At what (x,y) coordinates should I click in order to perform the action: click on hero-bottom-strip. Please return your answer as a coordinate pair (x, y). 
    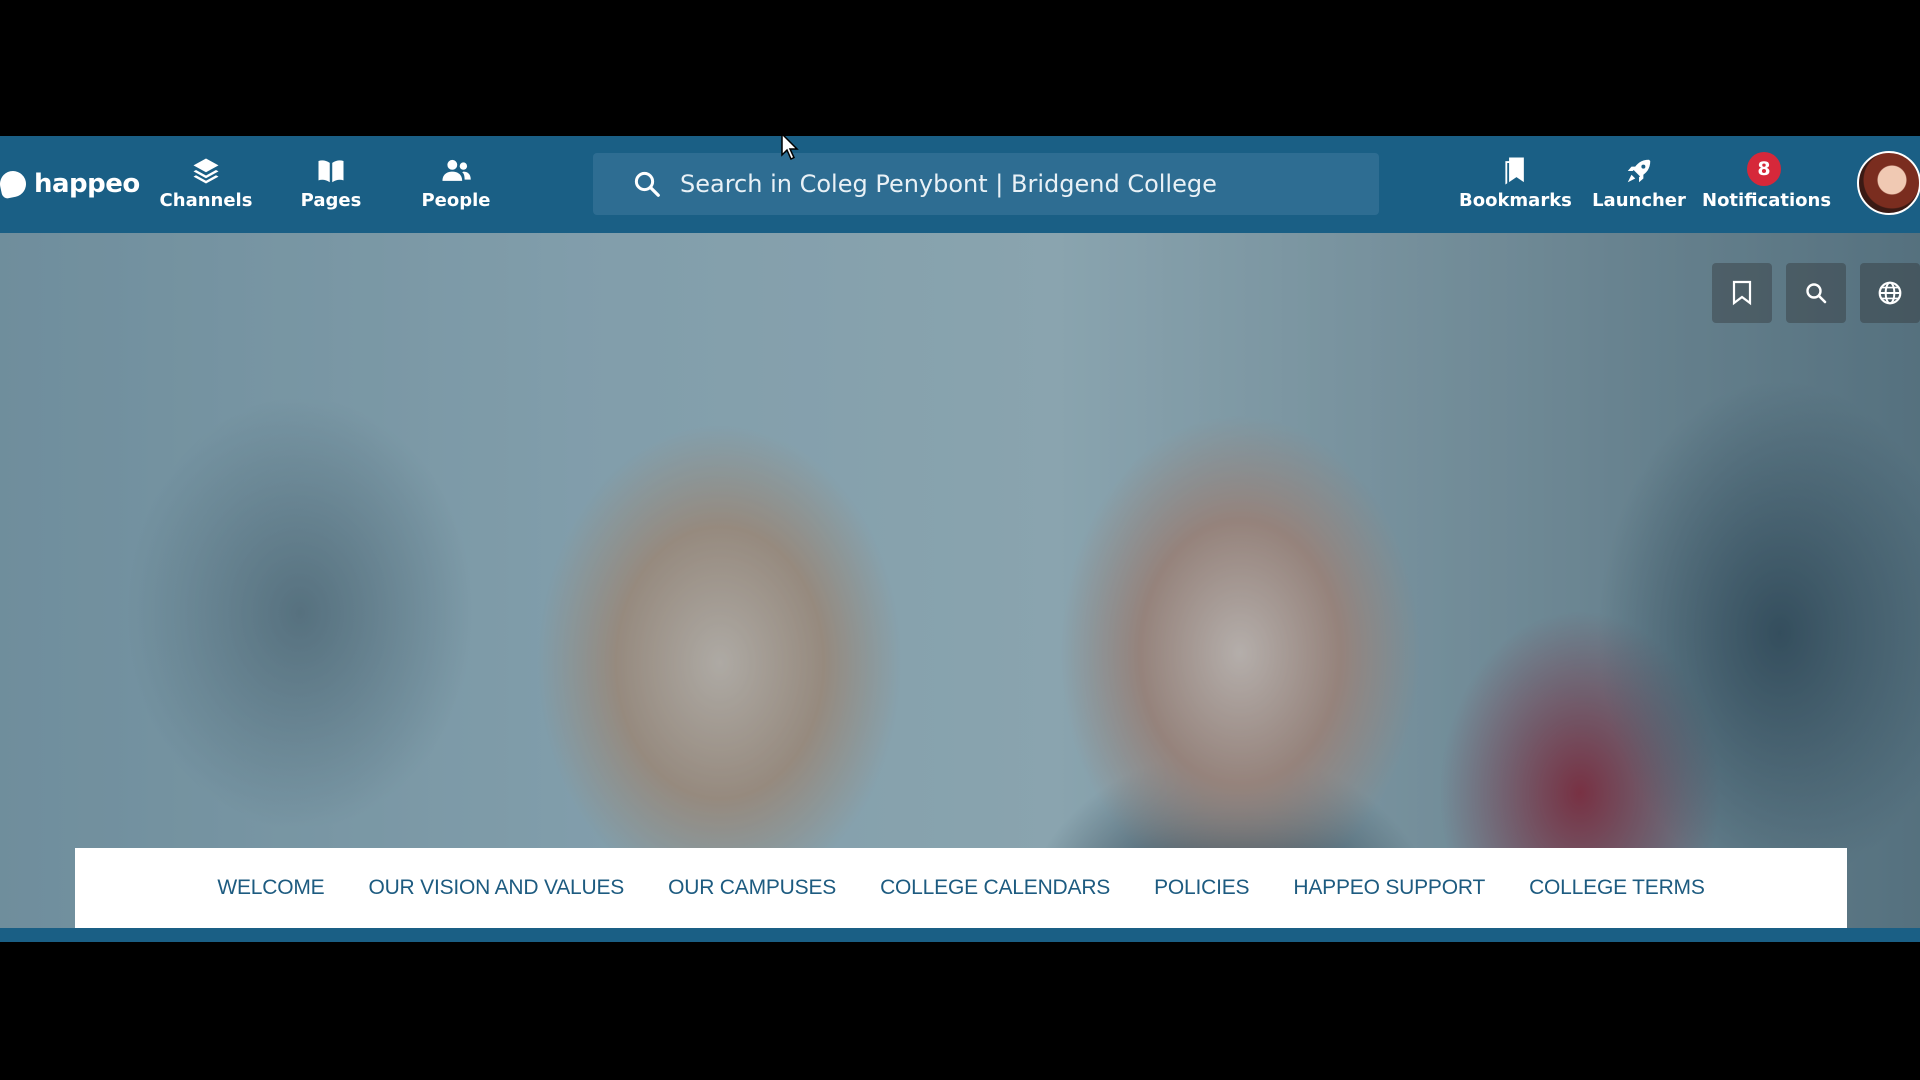
    Looking at the image, I should click on (960, 935).